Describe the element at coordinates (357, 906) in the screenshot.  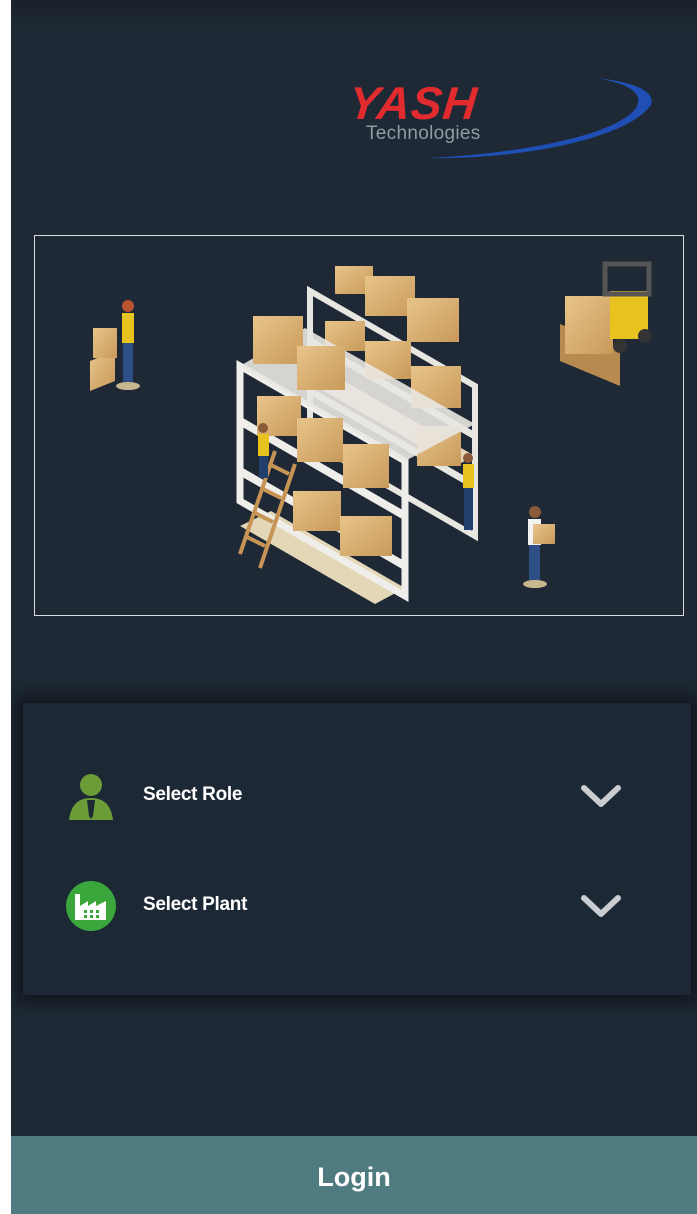
I see `select-plant-dropdown: Select Plant` at that location.